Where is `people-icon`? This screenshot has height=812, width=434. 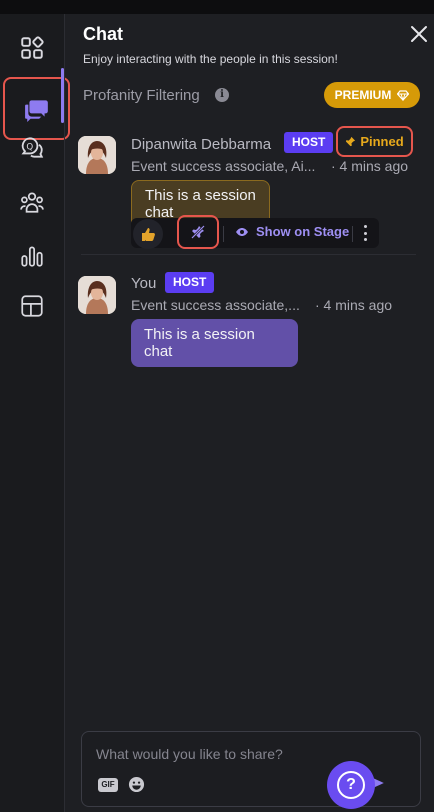
people-icon is located at coordinates (32, 202).